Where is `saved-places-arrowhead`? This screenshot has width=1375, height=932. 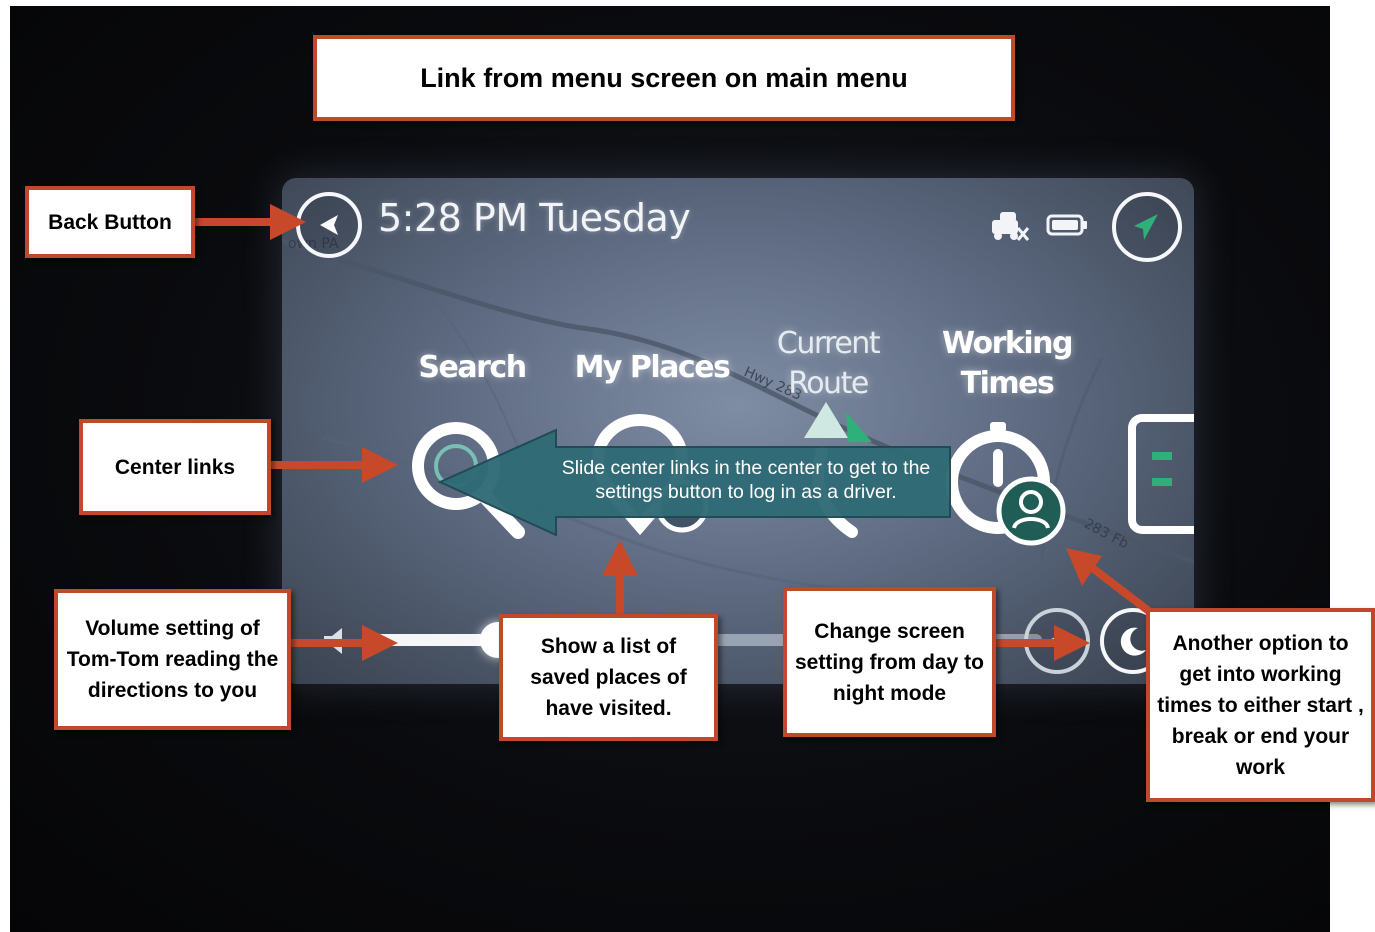 saved-places-arrowhead is located at coordinates (620, 558).